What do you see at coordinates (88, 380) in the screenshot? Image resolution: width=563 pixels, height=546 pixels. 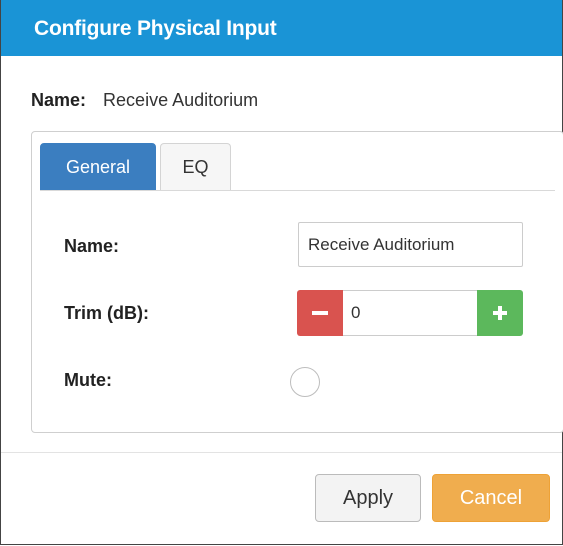 I see `mute-field-label: Mute:` at bounding box center [88, 380].